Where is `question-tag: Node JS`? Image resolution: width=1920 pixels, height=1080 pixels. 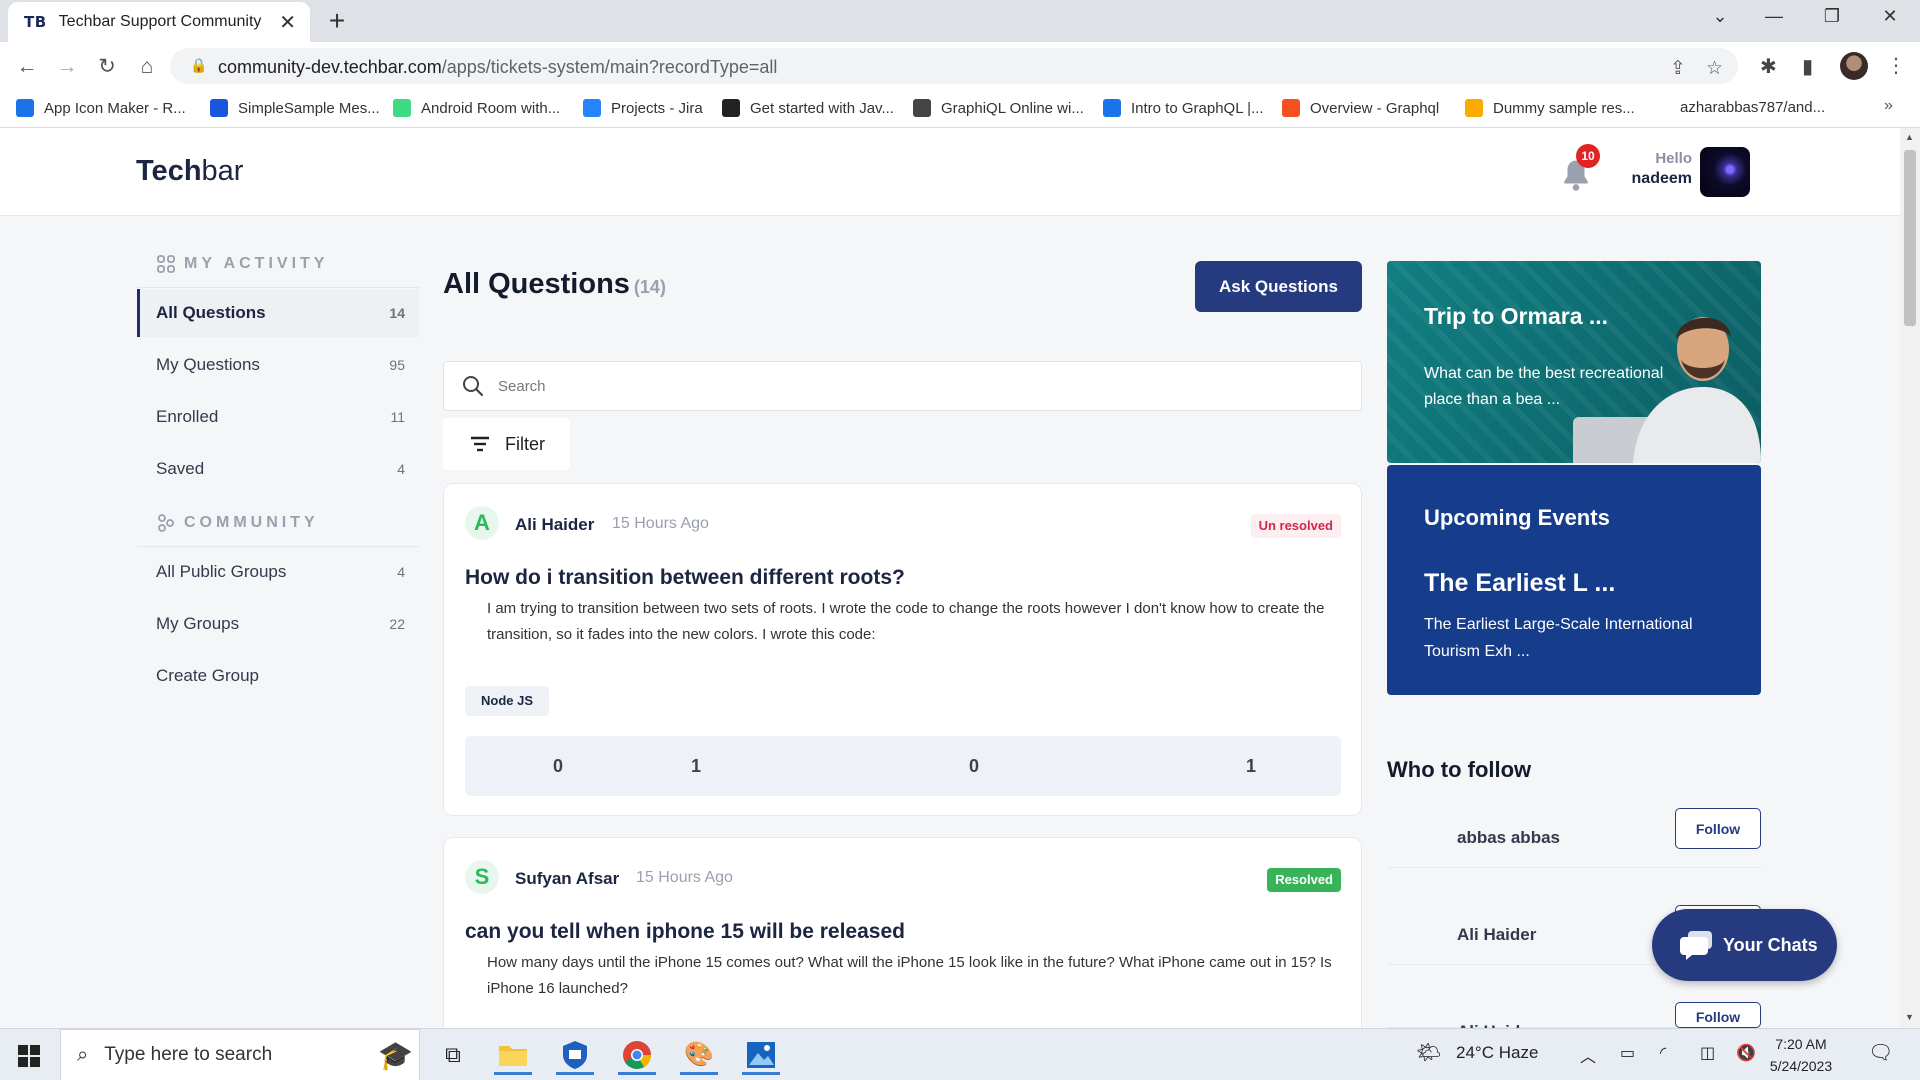
question-tag: Node JS is located at coordinates (507, 701).